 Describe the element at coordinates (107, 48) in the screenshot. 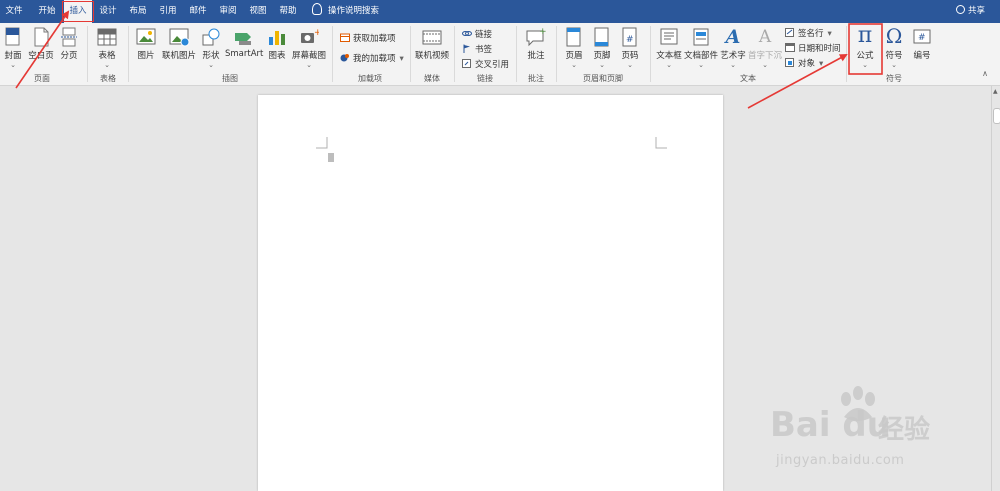

I see `table-button: 表格 ⌄` at that location.